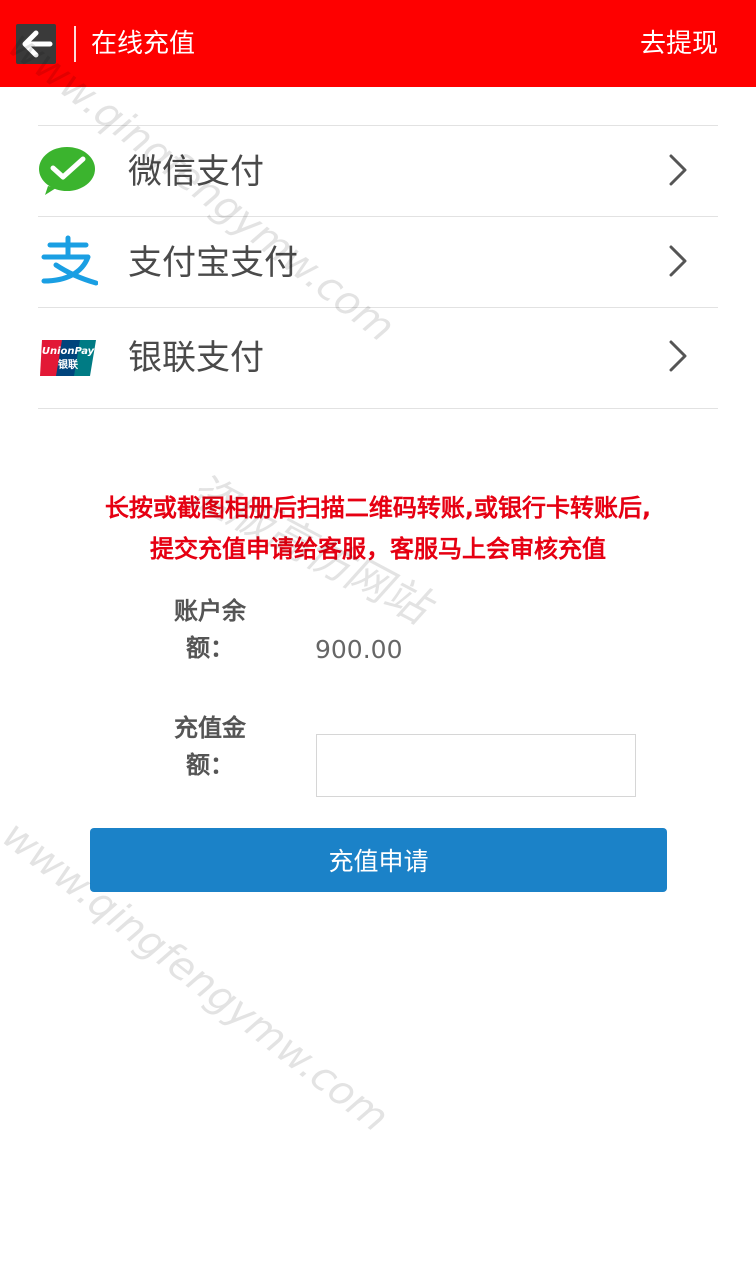 The height and width of the screenshot is (1280, 756). Describe the element at coordinates (196, 358) in the screenshot. I see `payment-method-label: 银联支付` at that location.